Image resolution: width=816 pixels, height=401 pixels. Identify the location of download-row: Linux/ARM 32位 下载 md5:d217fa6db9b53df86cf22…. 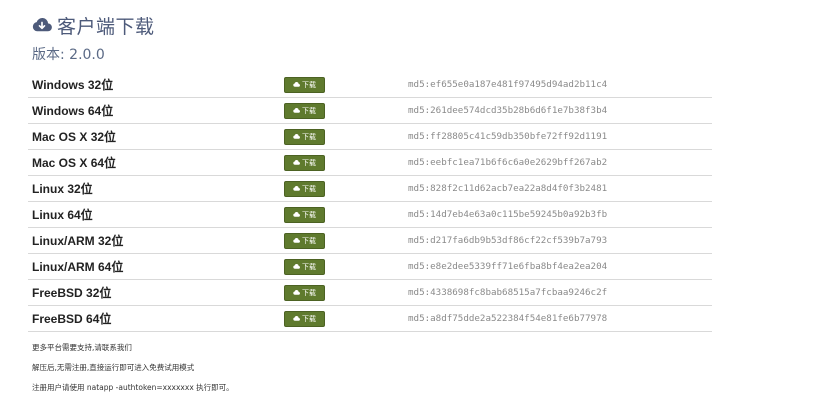
(370, 241).